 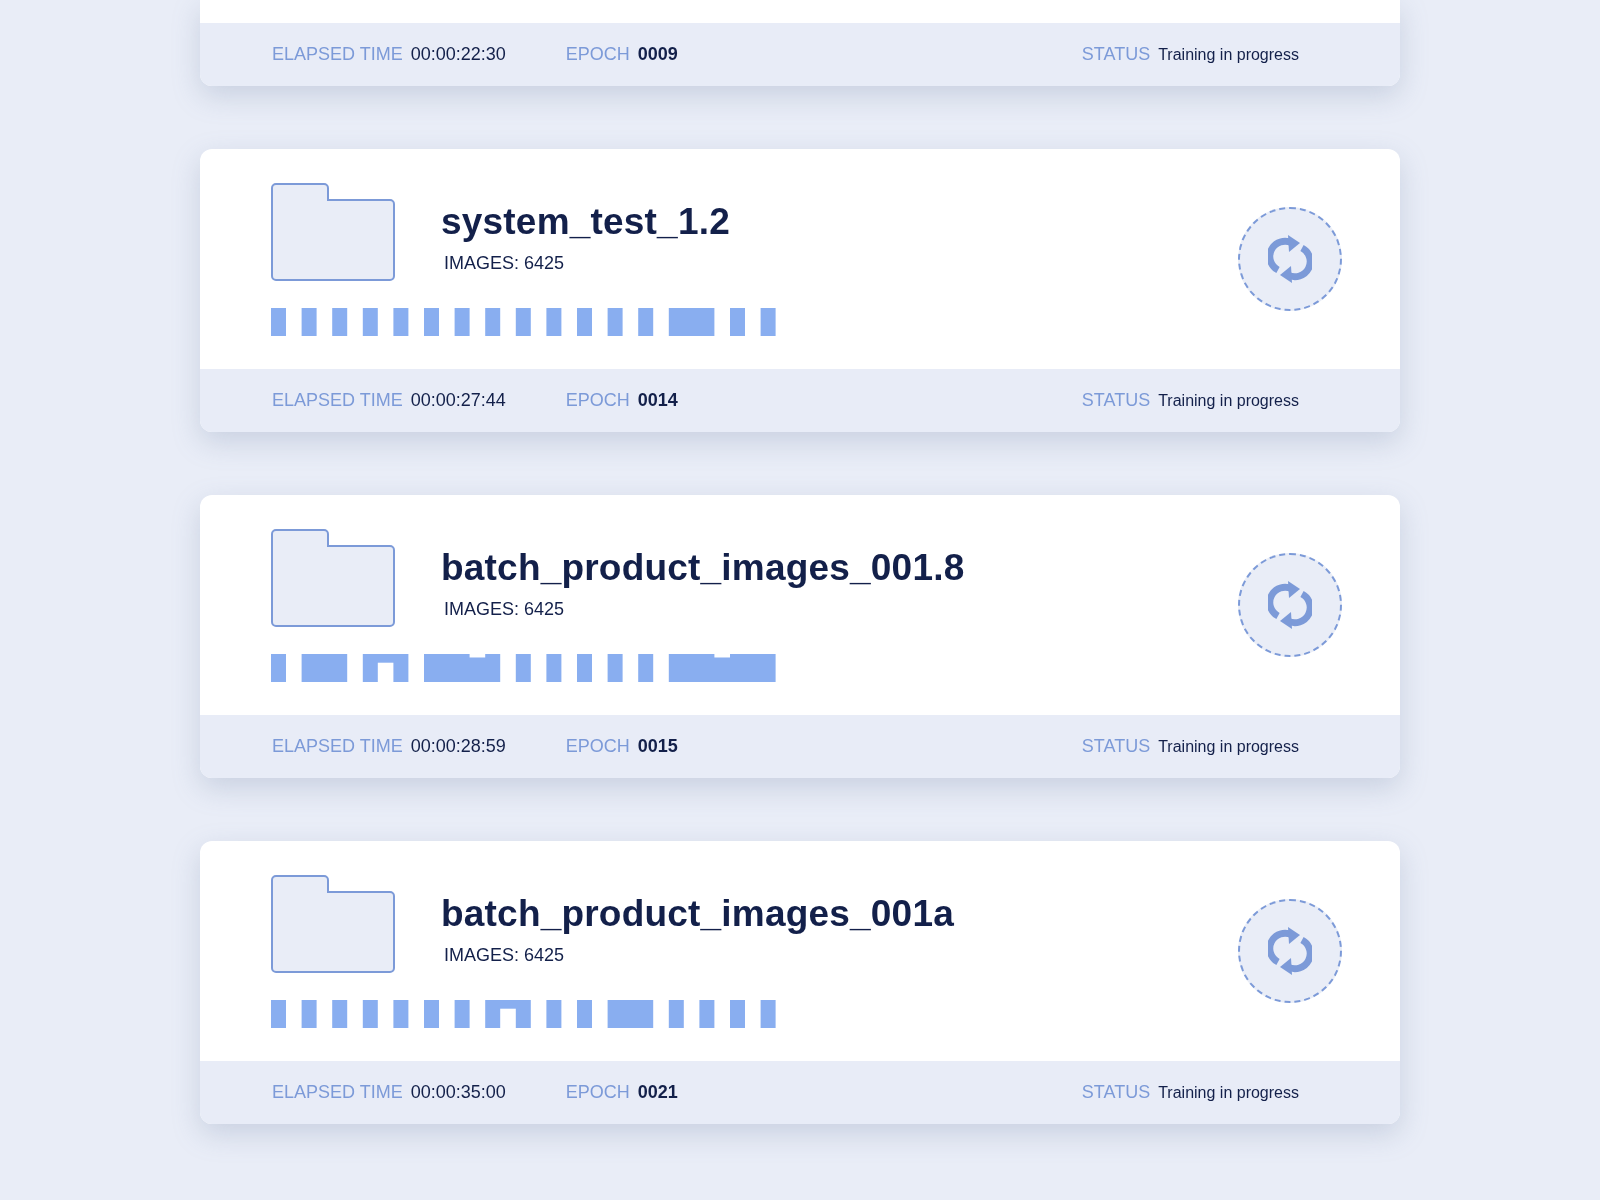 What do you see at coordinates (458, 746) in the screenshot?
I see `elapsed-time-value: 00:00:28:59` at bounding box center [458, 746].